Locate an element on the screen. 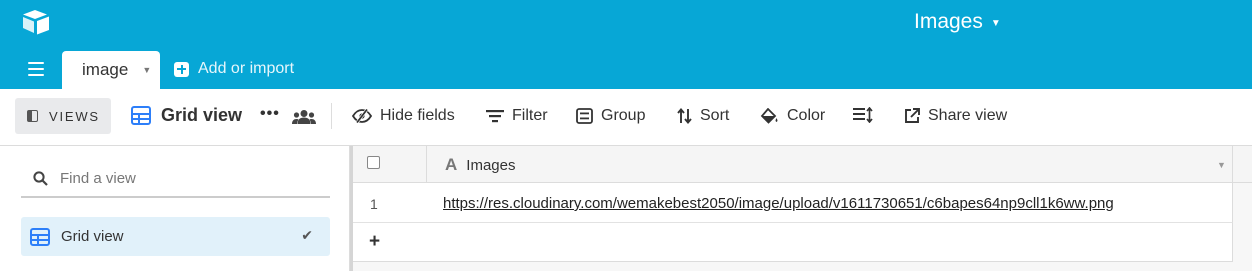 This screenshot has height=271, width=1252. views-sidebar: Grid view ✔ is located at coordinates (175, 208).